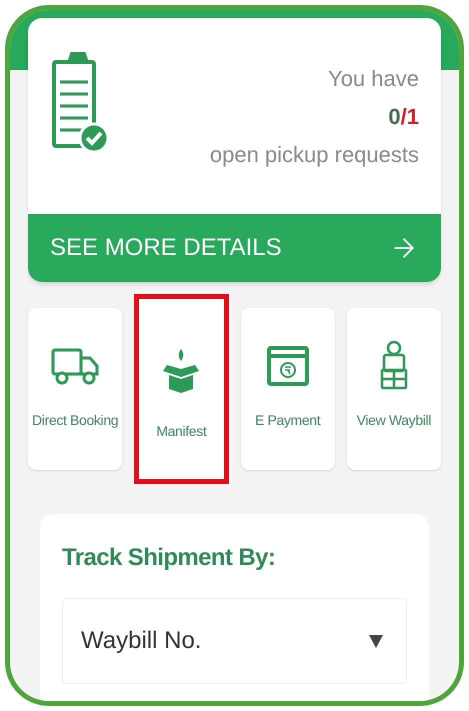 This screenshot has width=469, height=711. Describe the element at coordinates (287, 389) in the screenshot. I see `service-tile: E Payment` at that location.